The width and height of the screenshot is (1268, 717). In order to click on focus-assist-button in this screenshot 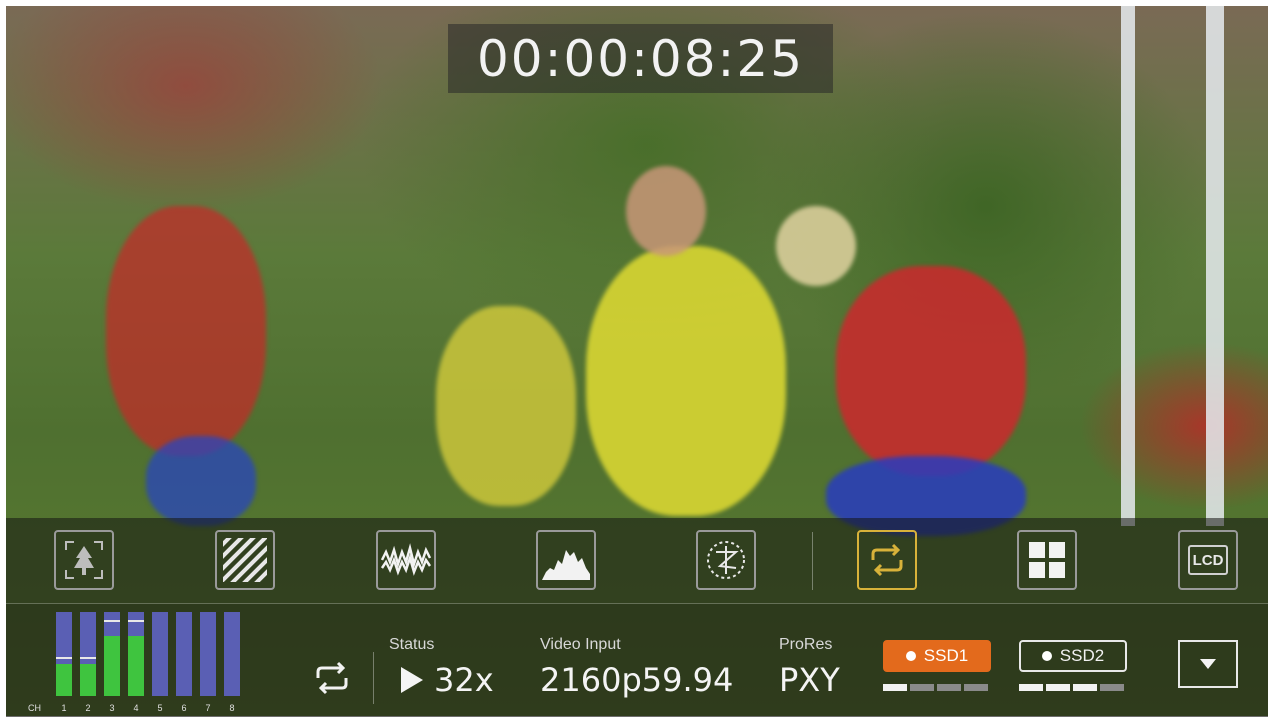, I will do `click(84, 560)`.